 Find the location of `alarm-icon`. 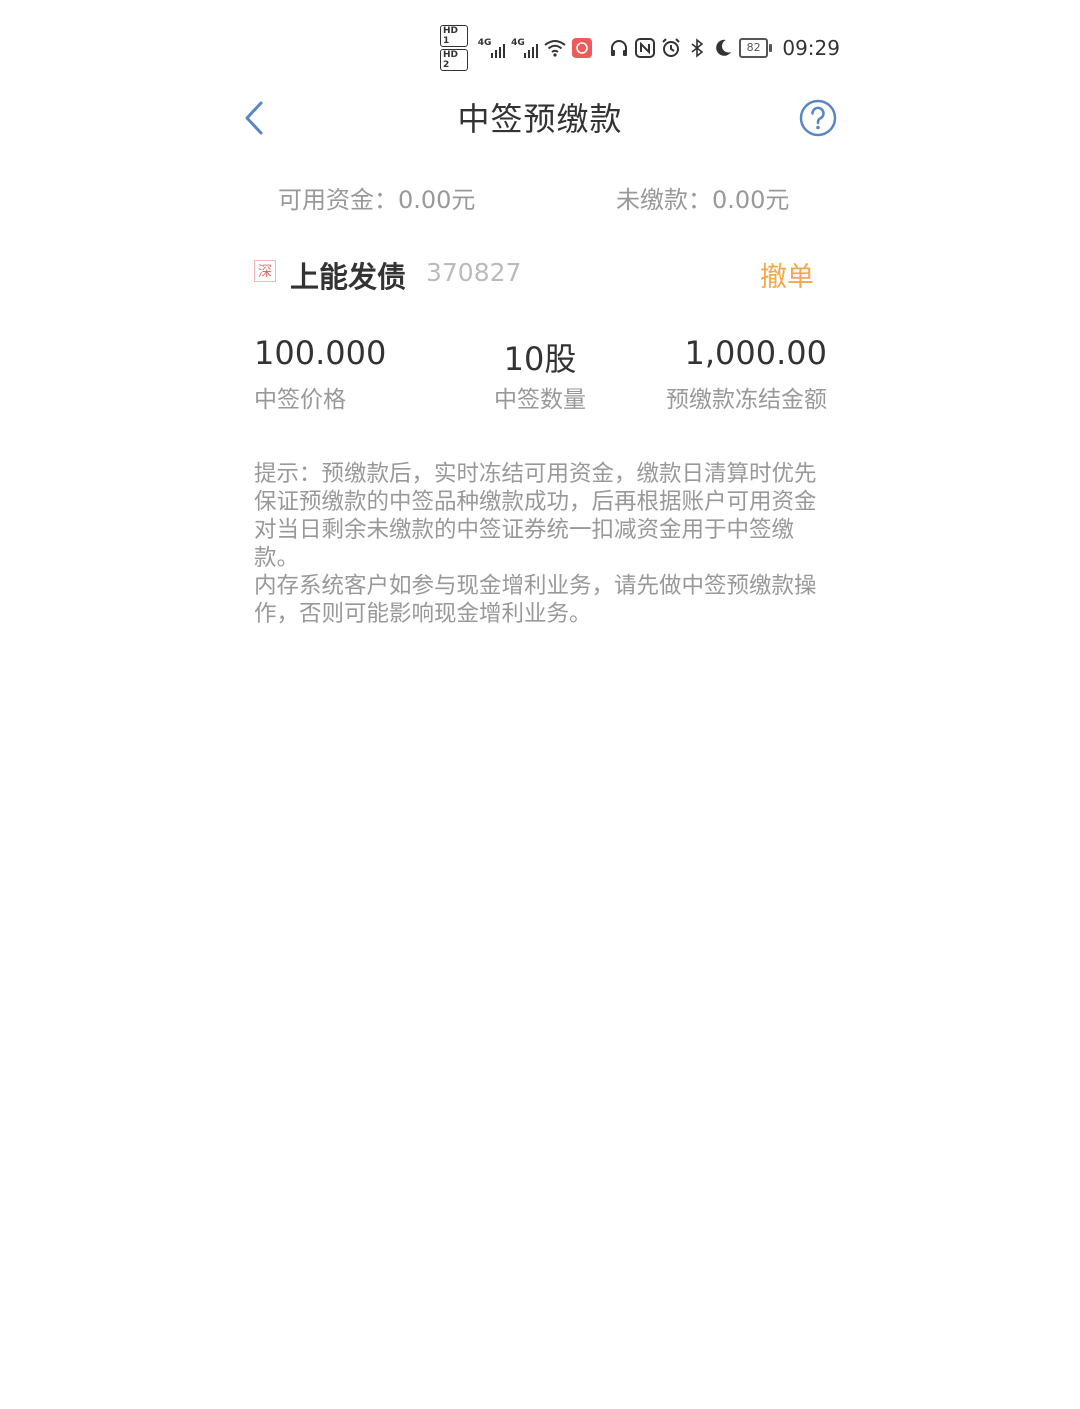

alarm-icon is located at coordinates (671, 48).